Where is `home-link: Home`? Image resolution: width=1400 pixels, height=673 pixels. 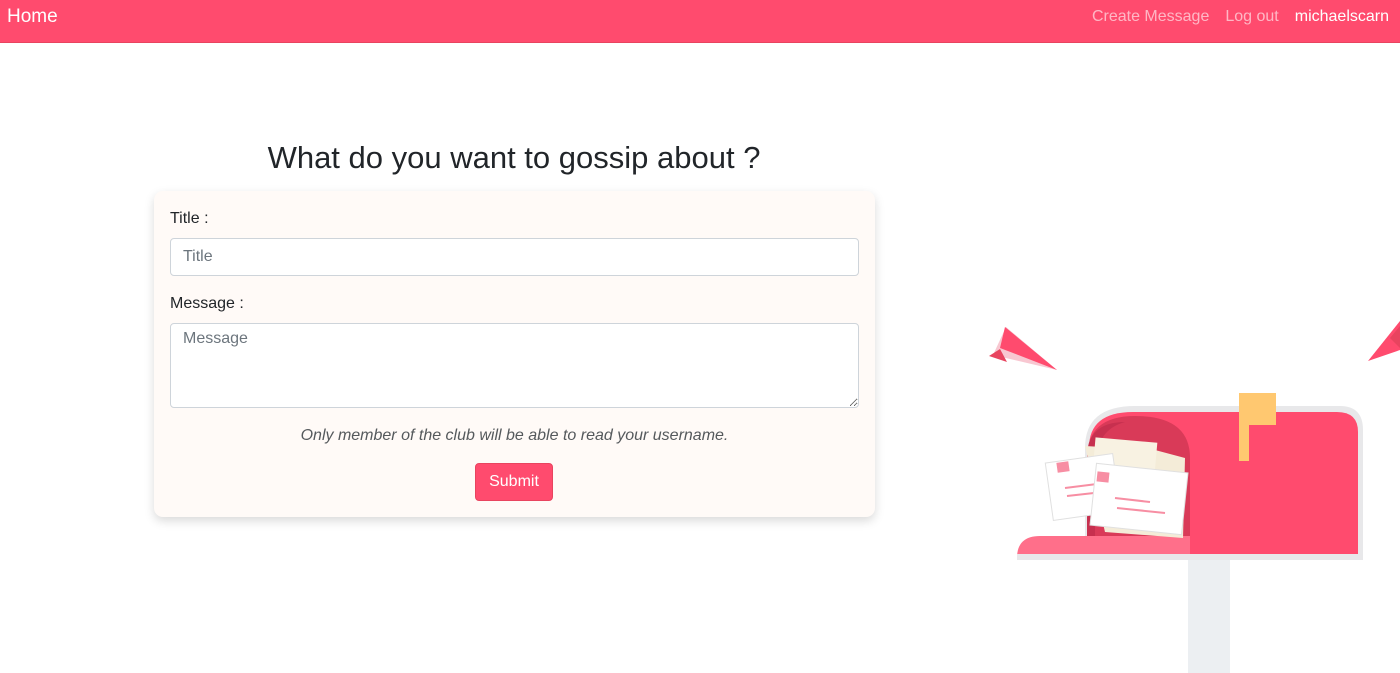 home-link: Home is located at coordinates (32, 17).